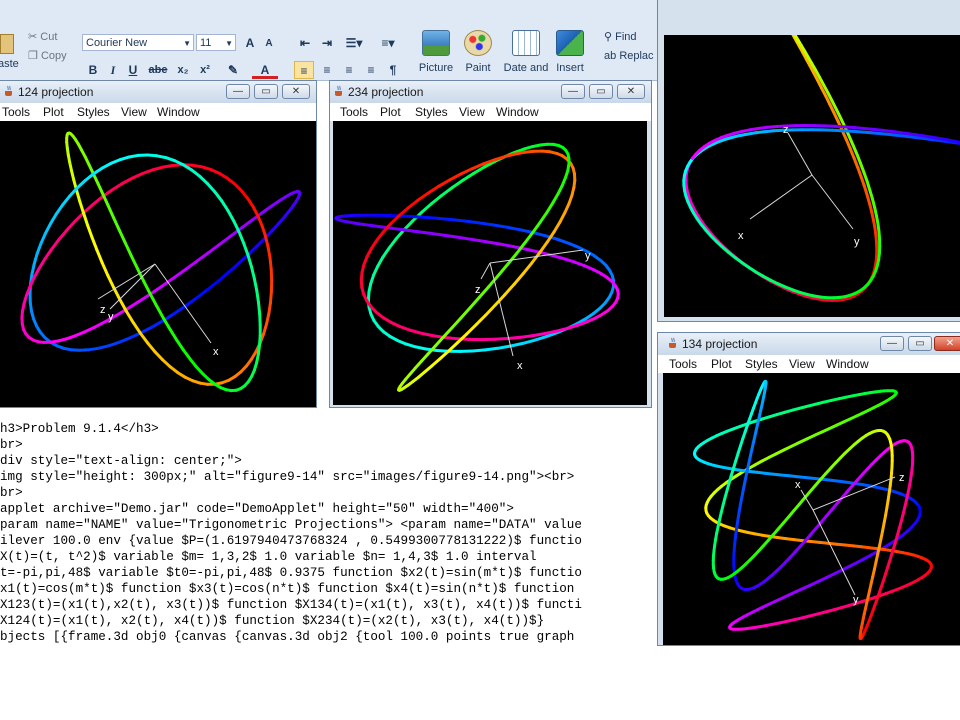  I want to click on increase-indent-button: ⇥, so click(327, 43).